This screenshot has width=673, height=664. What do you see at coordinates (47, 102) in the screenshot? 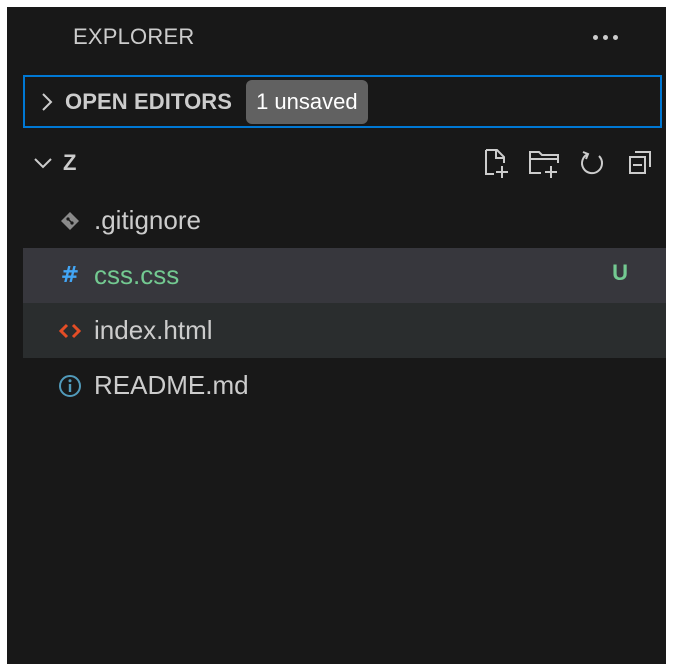
I see `chevron-right-icon` at bounding box center [47, 102].